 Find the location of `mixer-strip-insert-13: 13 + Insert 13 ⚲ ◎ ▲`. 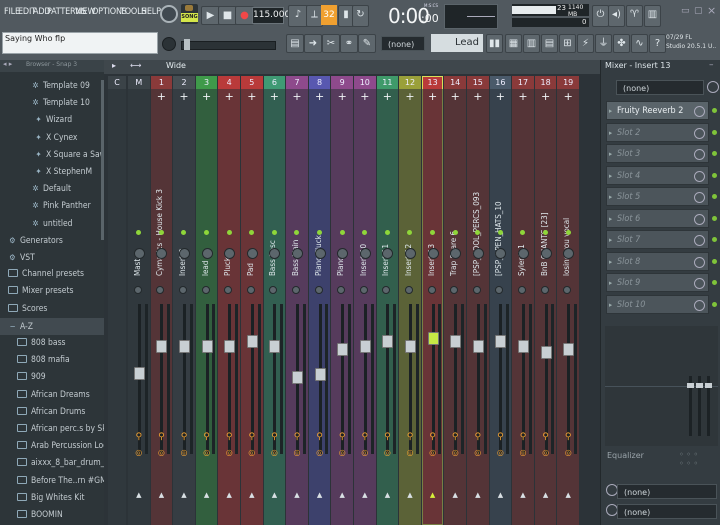

mixer-strip-insert-13: 13 + Insert 13 ⚲ ◎ ▲ is located at coordinates (432, 300).